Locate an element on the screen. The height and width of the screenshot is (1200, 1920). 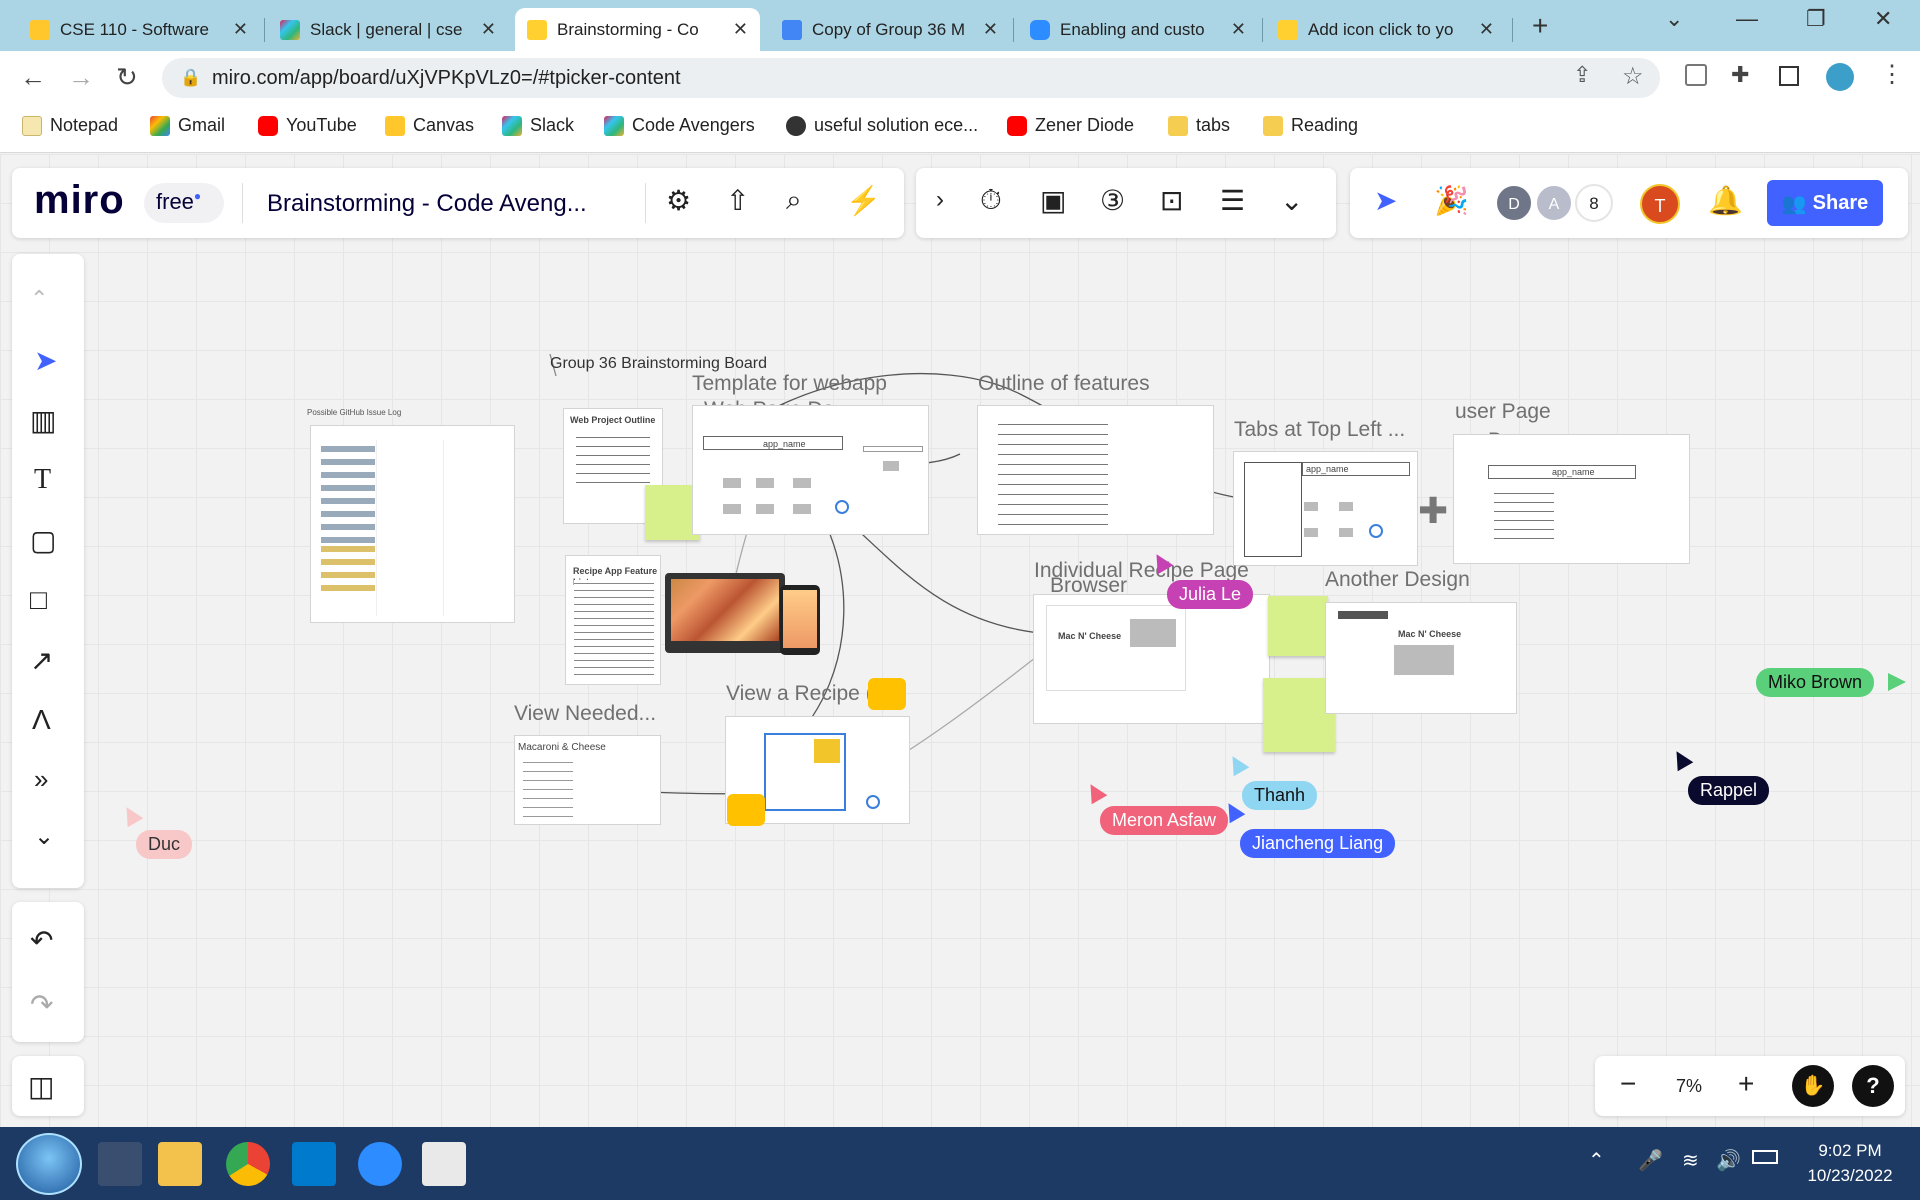
integrations-plug-icon: ⚡ is located at coordinates (863, 200).